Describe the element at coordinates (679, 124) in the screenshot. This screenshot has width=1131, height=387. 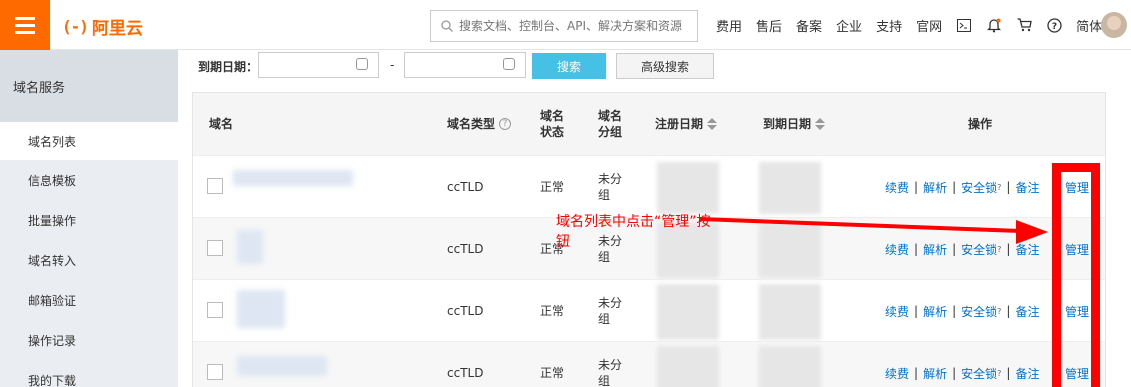
I see `col-reg-date-label: 注册日期` at that location.